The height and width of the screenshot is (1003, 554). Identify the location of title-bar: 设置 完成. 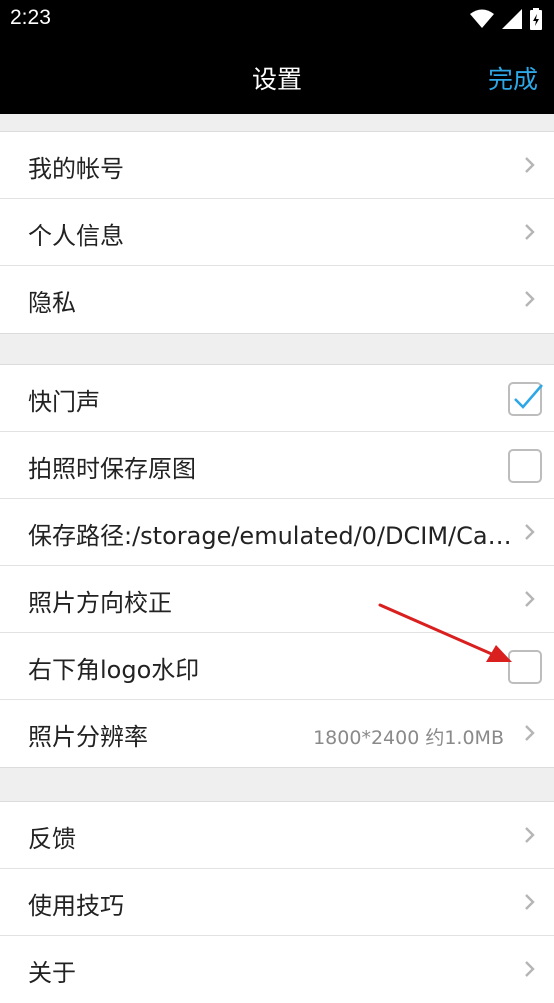
(277, 76).